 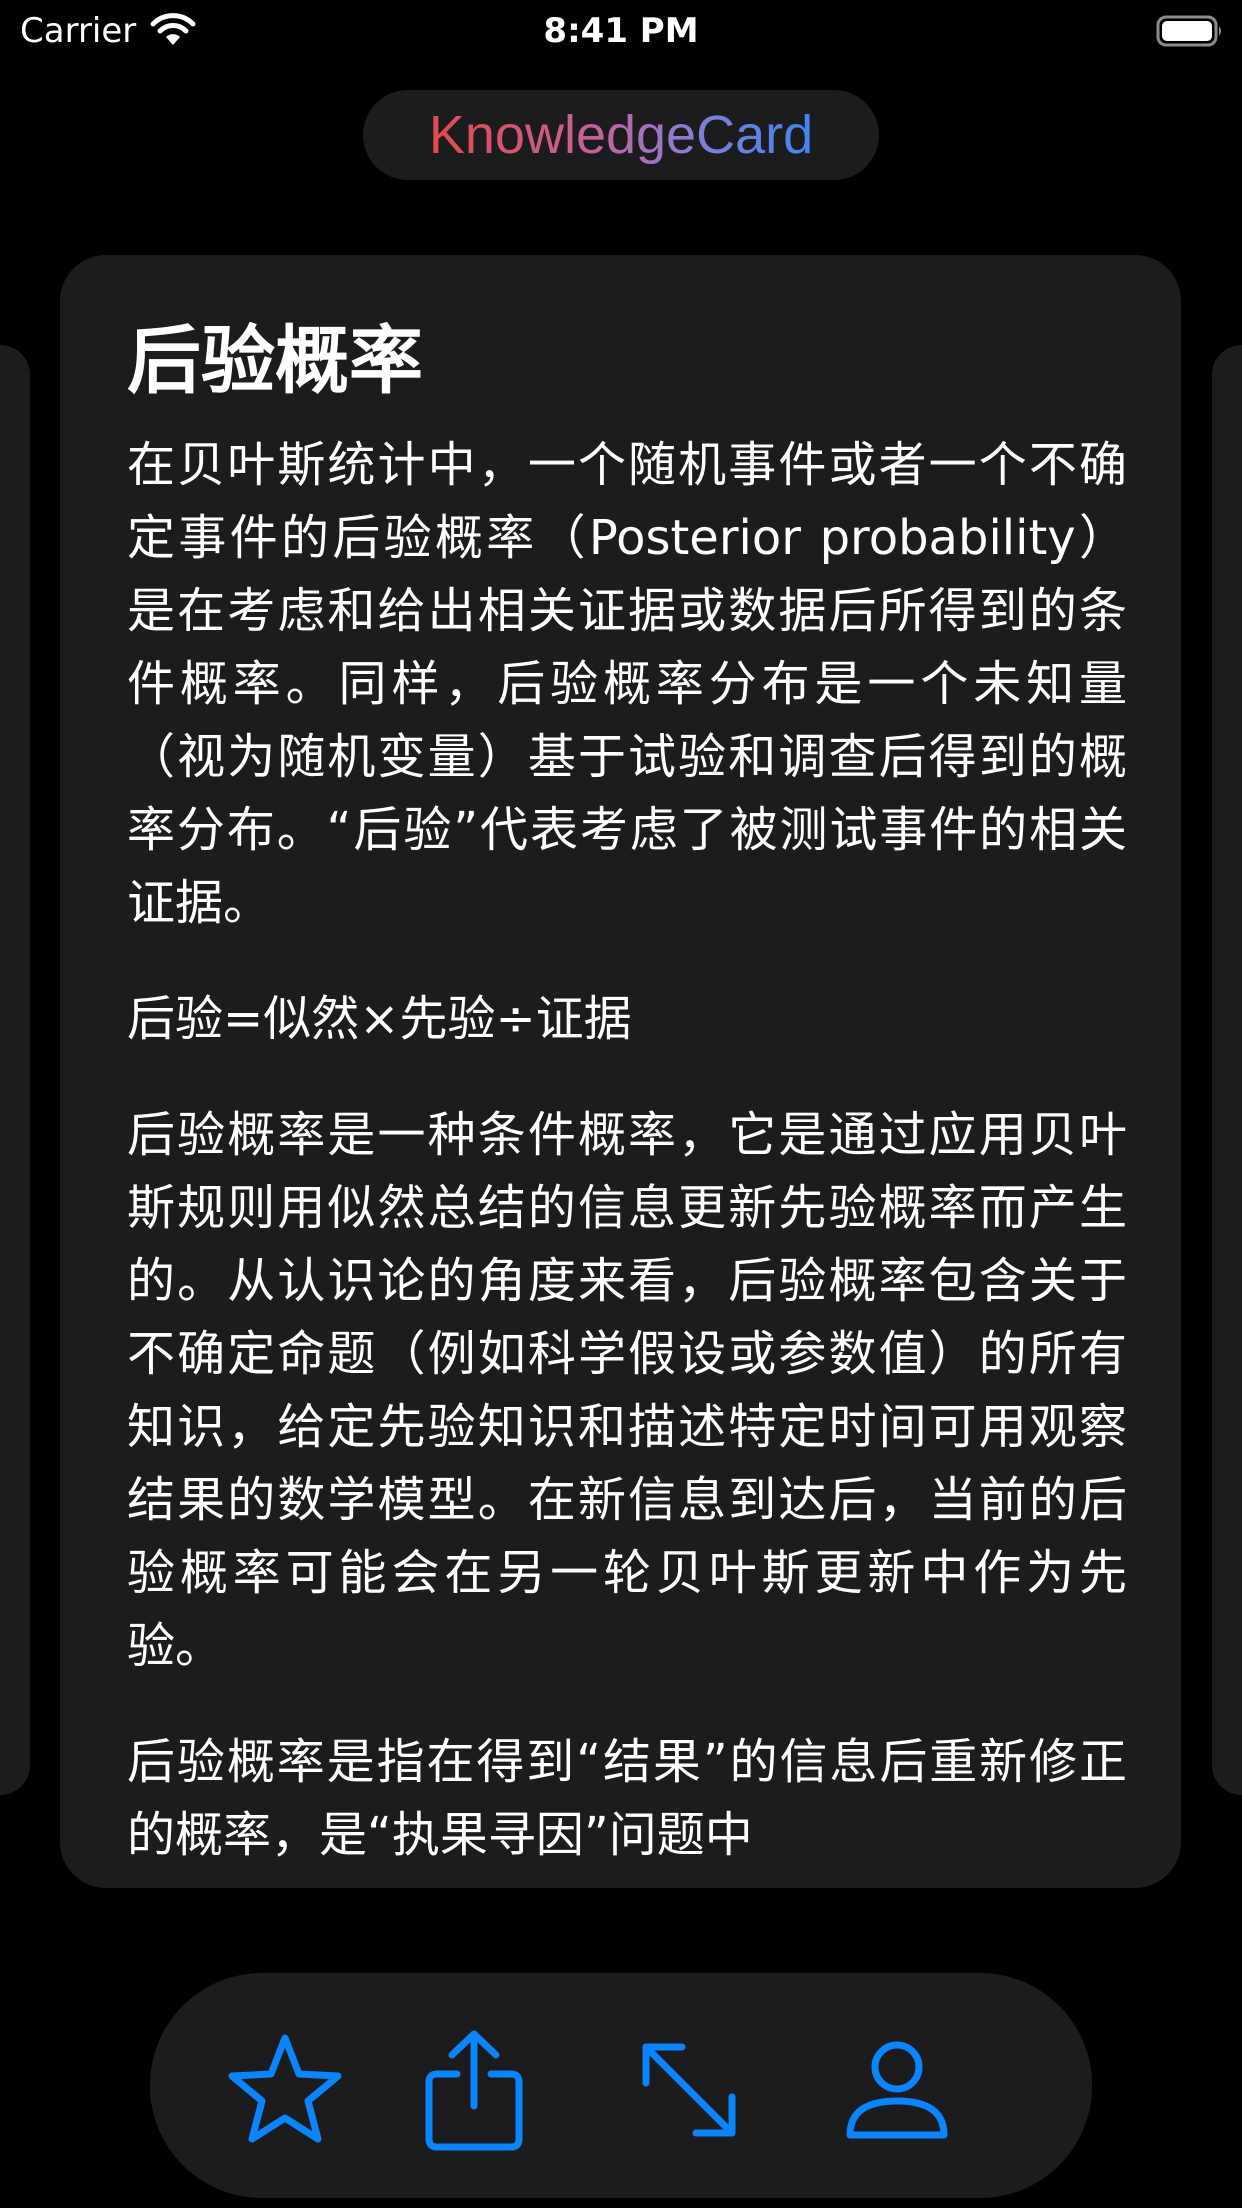 I want to click on person-icon, so click(x=897, y=2090).